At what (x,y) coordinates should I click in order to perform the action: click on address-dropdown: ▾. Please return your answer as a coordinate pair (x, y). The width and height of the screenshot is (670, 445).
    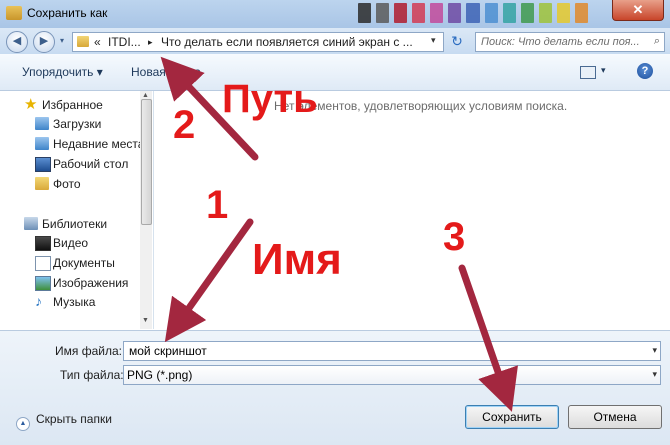
    Looking at the image, I should click on (433, 40).